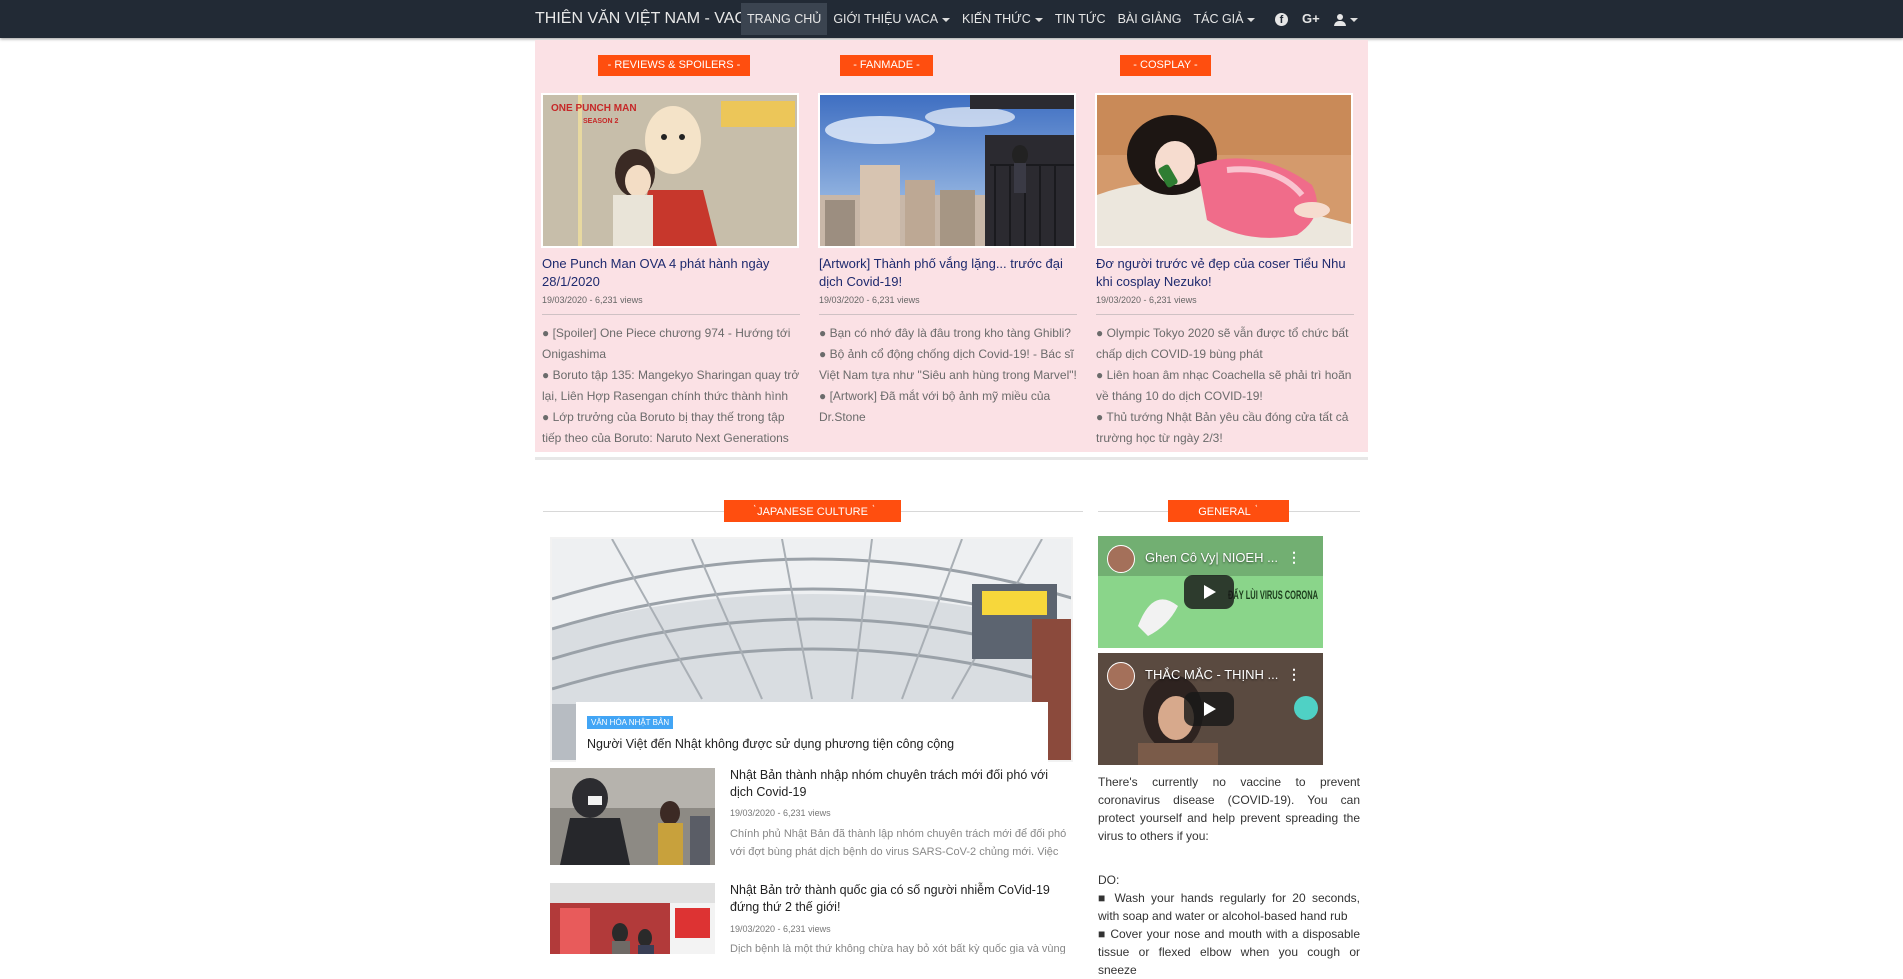 This screenshot has height=979, width=1903. Describe the element at coordinates (646, 19) in the screenshot. I see `site-brand: THIÊN VĂN VIỆT NAM - VACA` at that location.